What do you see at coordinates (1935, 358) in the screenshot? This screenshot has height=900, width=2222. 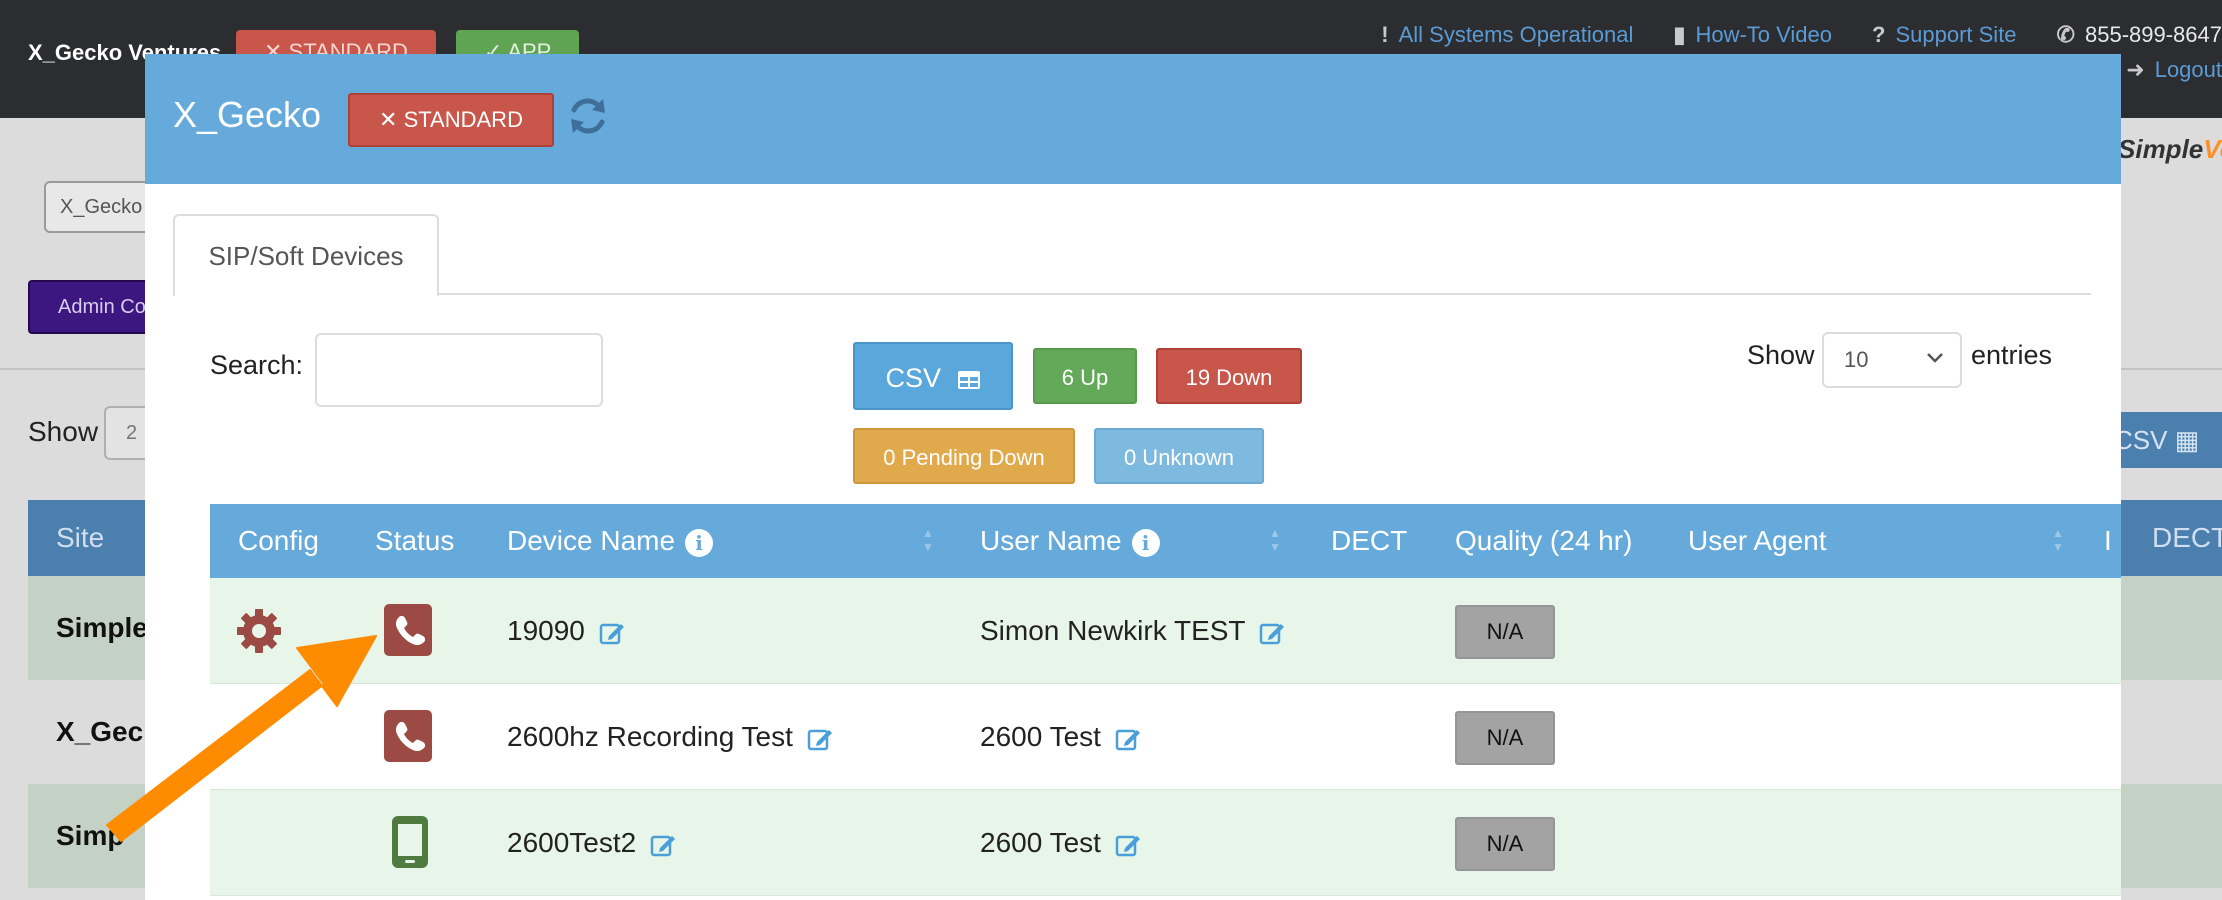 I see `chevron-down-icon` at bounding box center [1935, 358].